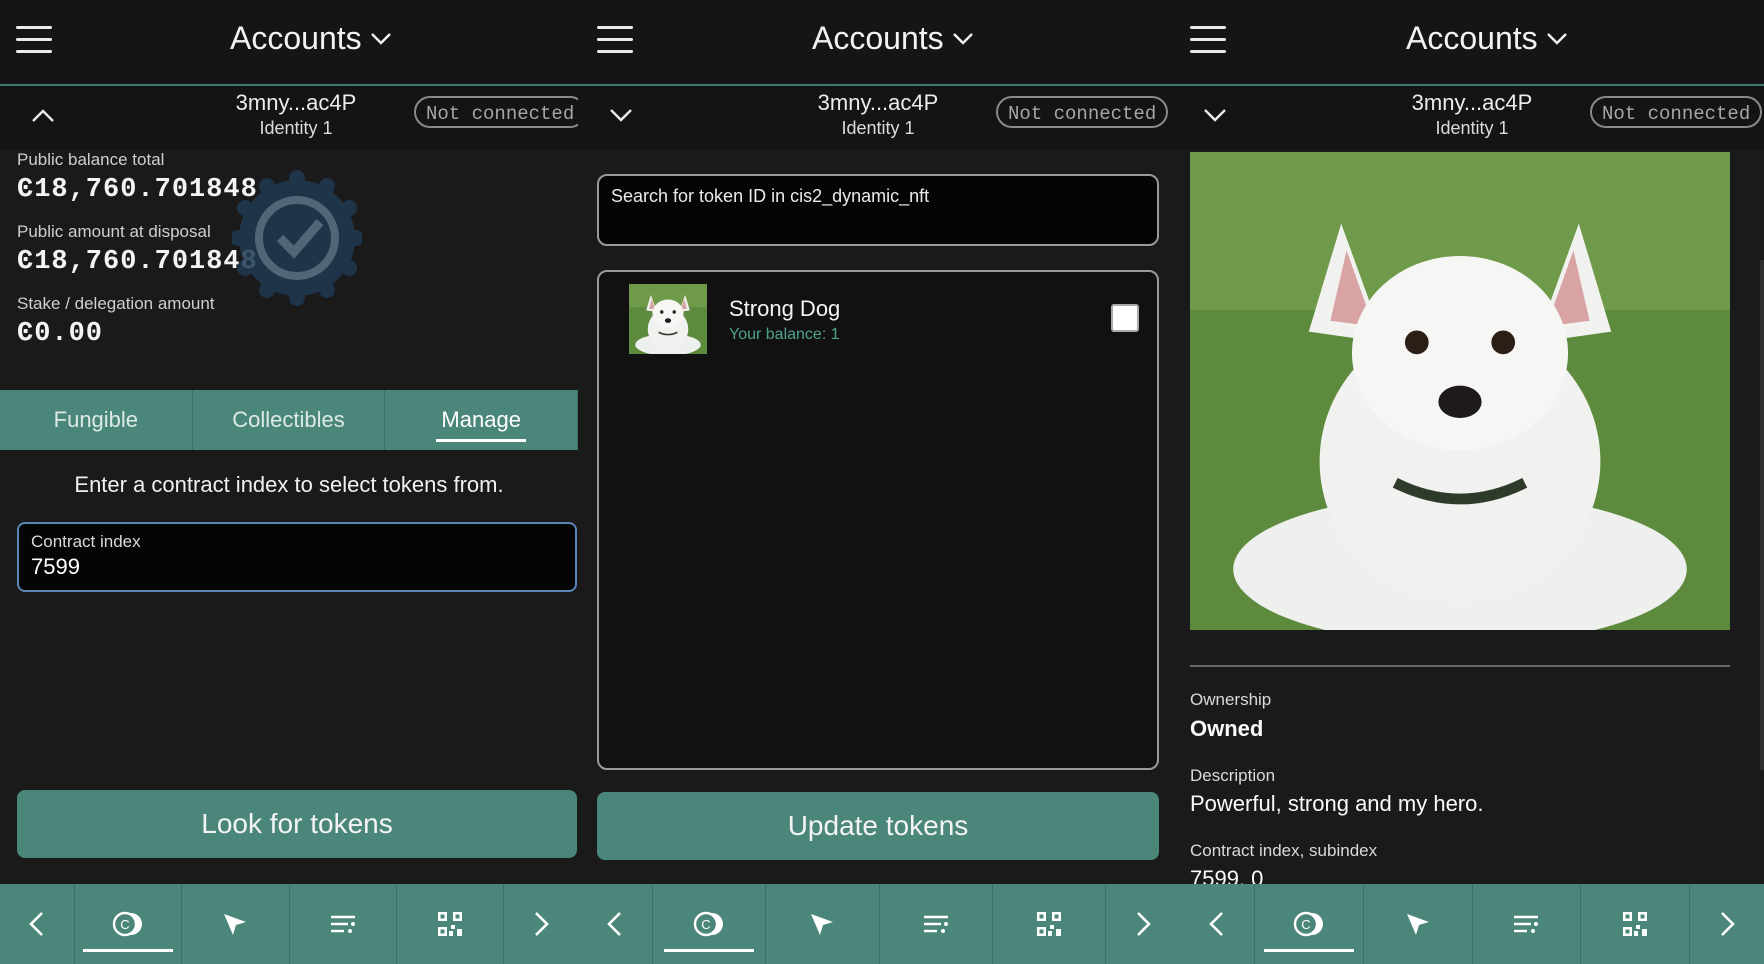 This screenshot has height=964, width=1764. Describe the element at coordinates (137, 190) in the screenshot. I see `public-balance-value: Ͼ18,760.701848` at that location.